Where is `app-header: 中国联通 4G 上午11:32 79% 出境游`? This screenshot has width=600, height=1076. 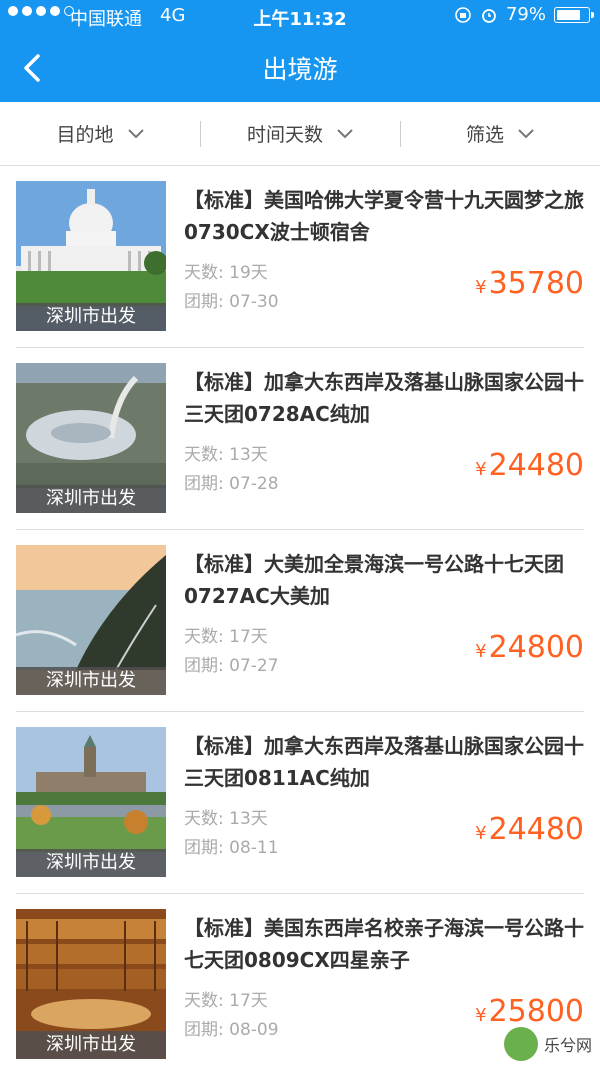 app-header: 中国联通 4G 上午11:32 79% 出境游 is located at coordinates (300, 51).